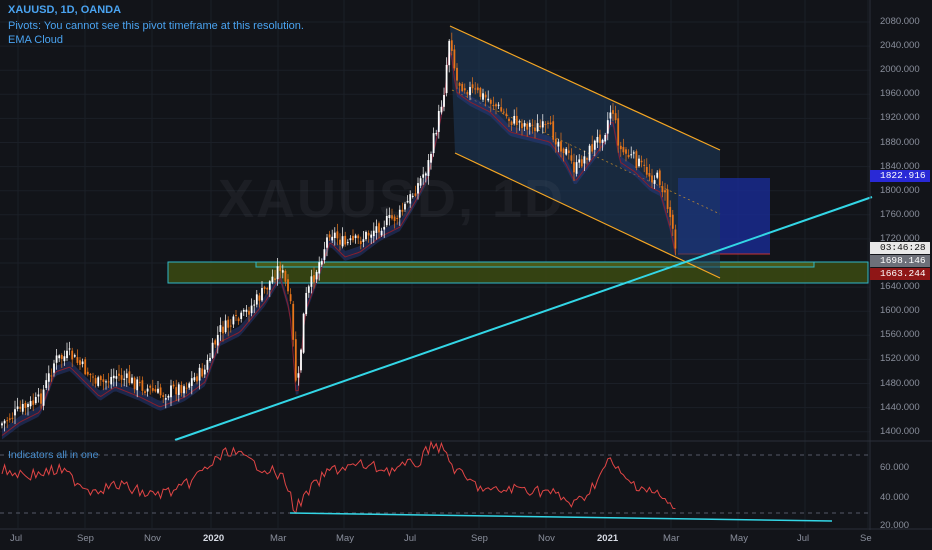 This screenshot has width=932, height=550. Describe the element at coordinates (900, 274) in the screenshot. I see `stop-price-badge: 1663.244` at that location.